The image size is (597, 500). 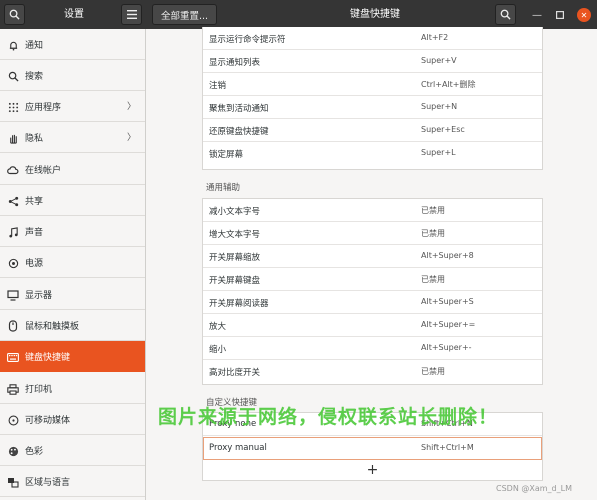 I want to click on shortcut-name: 放大, so click(x=218, y=327).